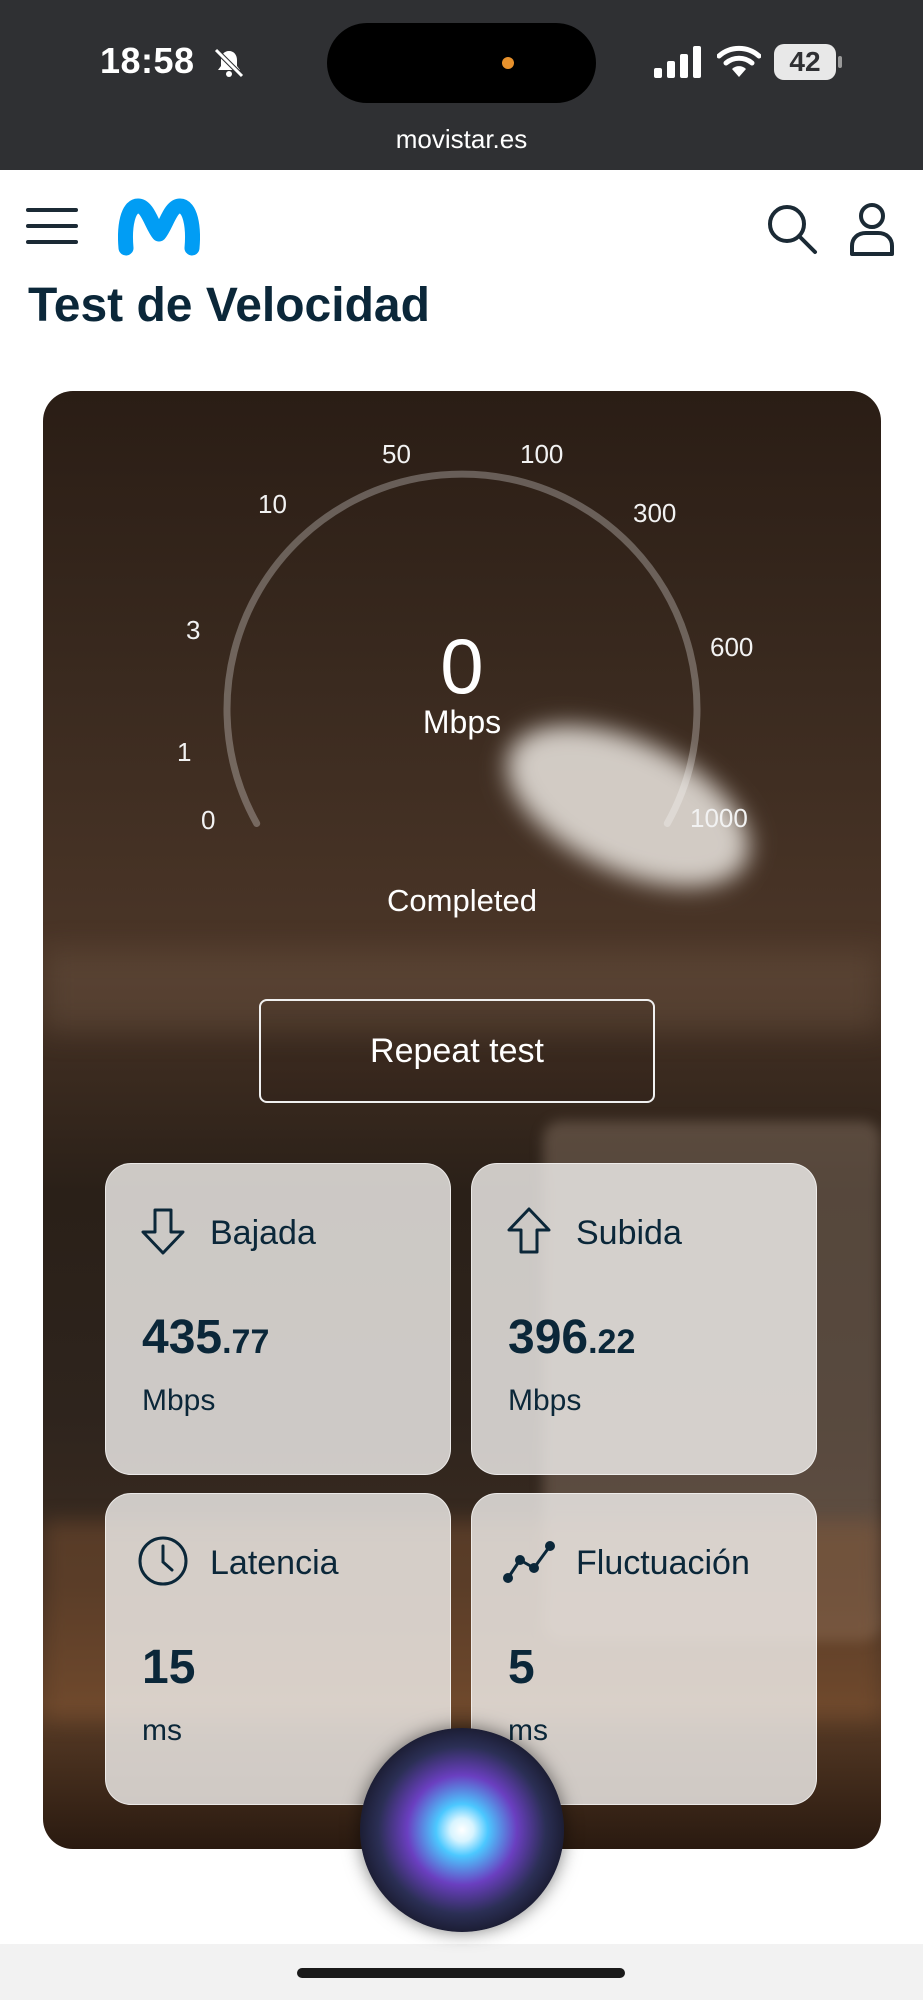  I want to click on download-label: Bajada, so click(263, 1233).